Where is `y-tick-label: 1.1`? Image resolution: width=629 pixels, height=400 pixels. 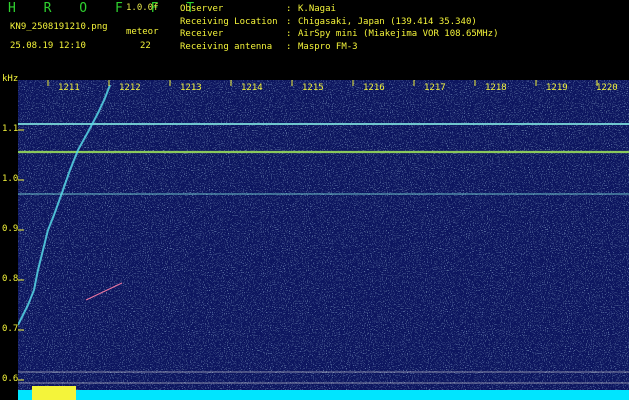 y-tick-label: 1.1 is located at coordinates (10, 129).